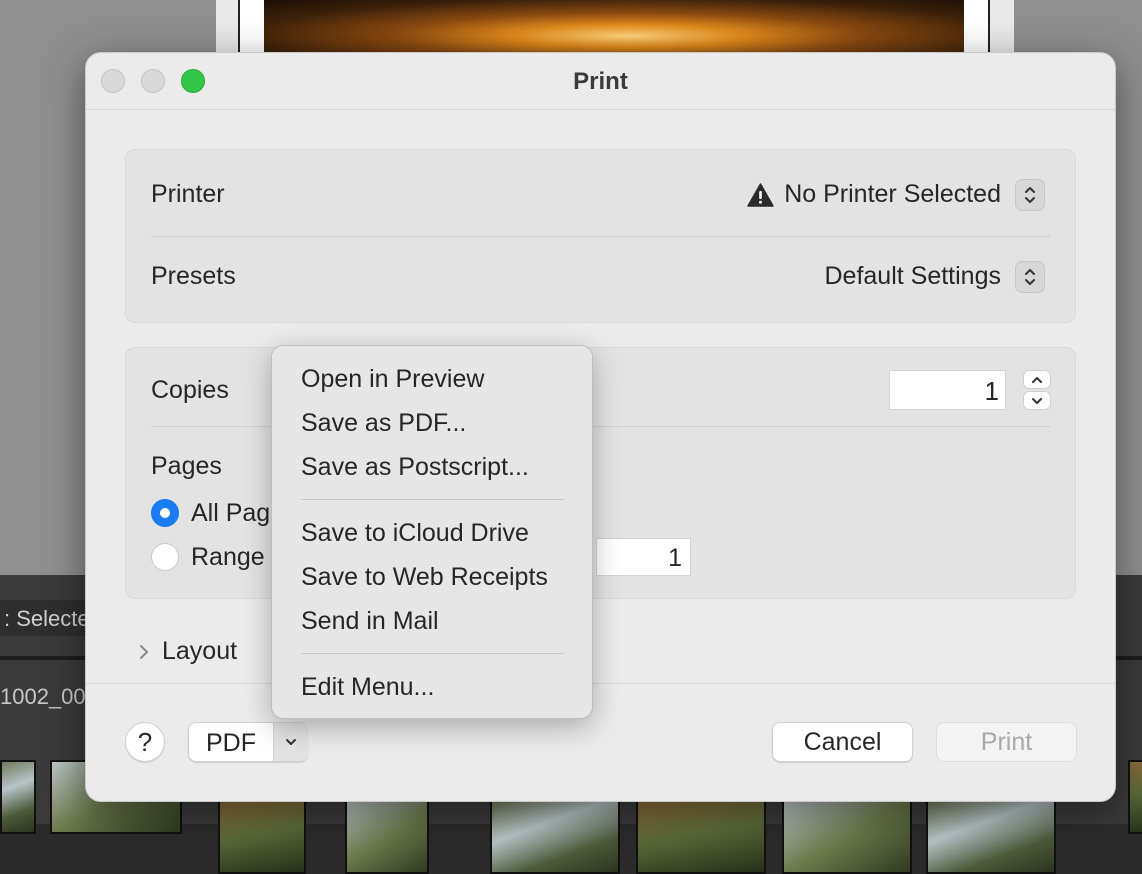 This screenshot has width=1142, height=874. Describe the element at coordinates (47, 618) in the screenshot. I see `background-selection-label: : Selecte` at that location.